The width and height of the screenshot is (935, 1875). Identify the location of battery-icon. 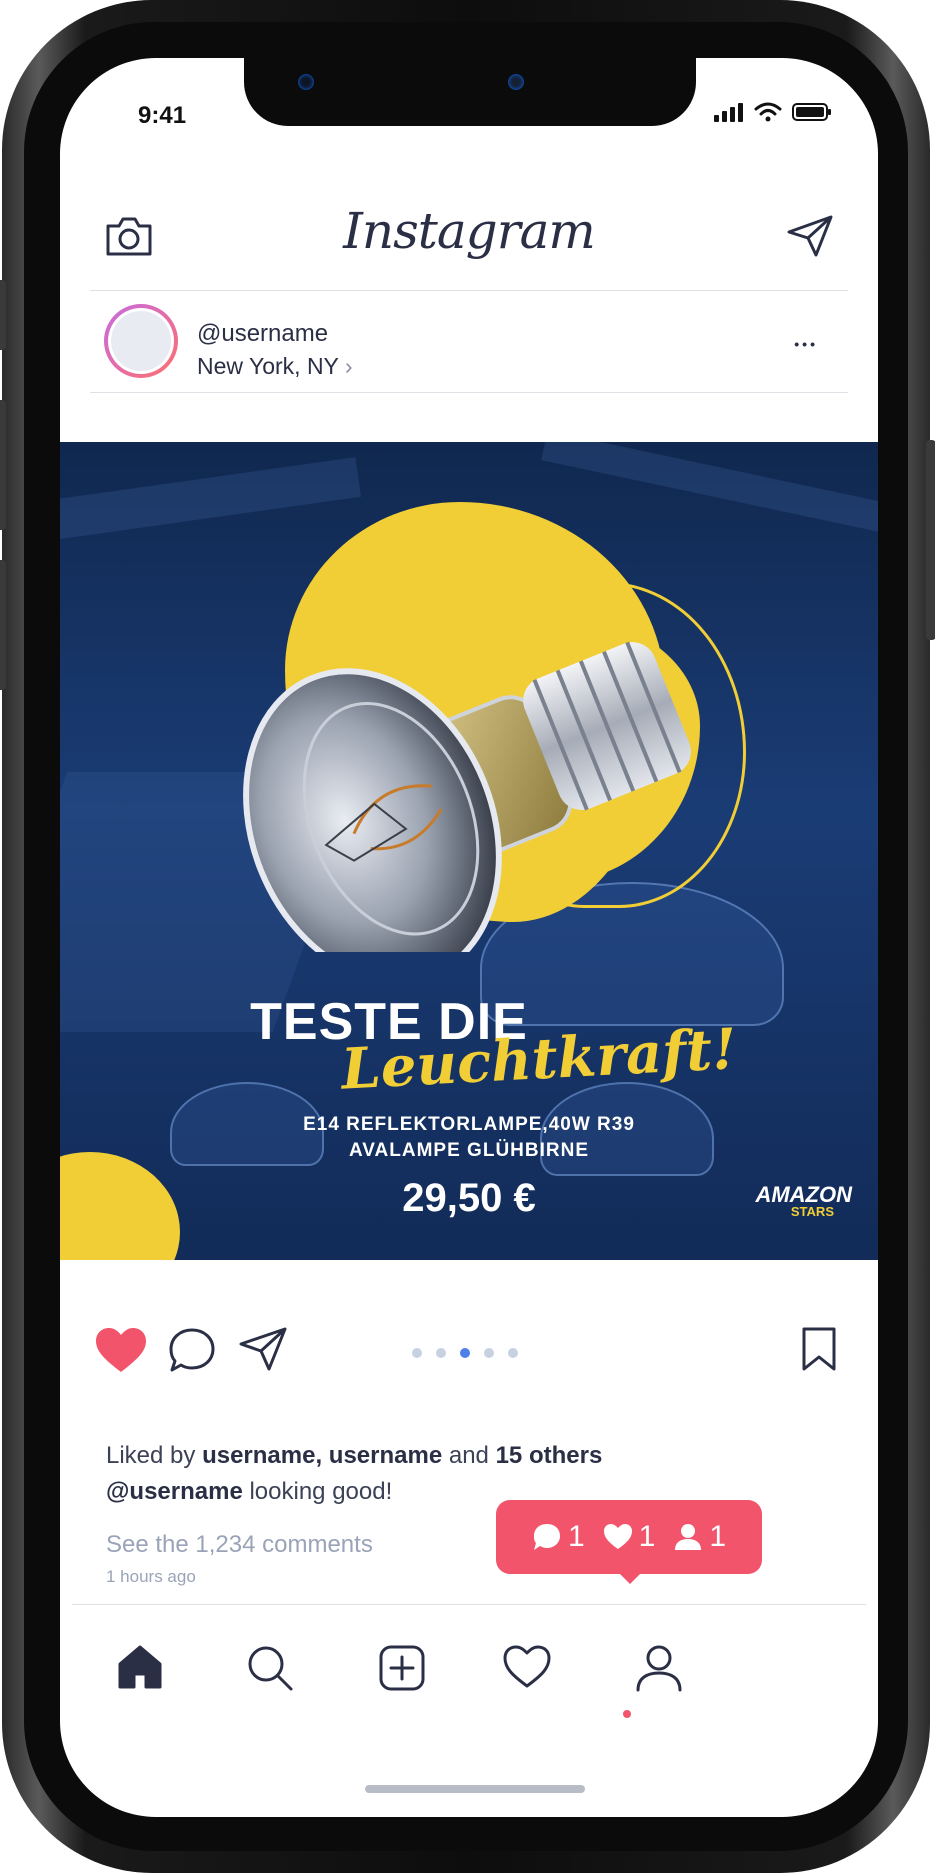
(811, 112).